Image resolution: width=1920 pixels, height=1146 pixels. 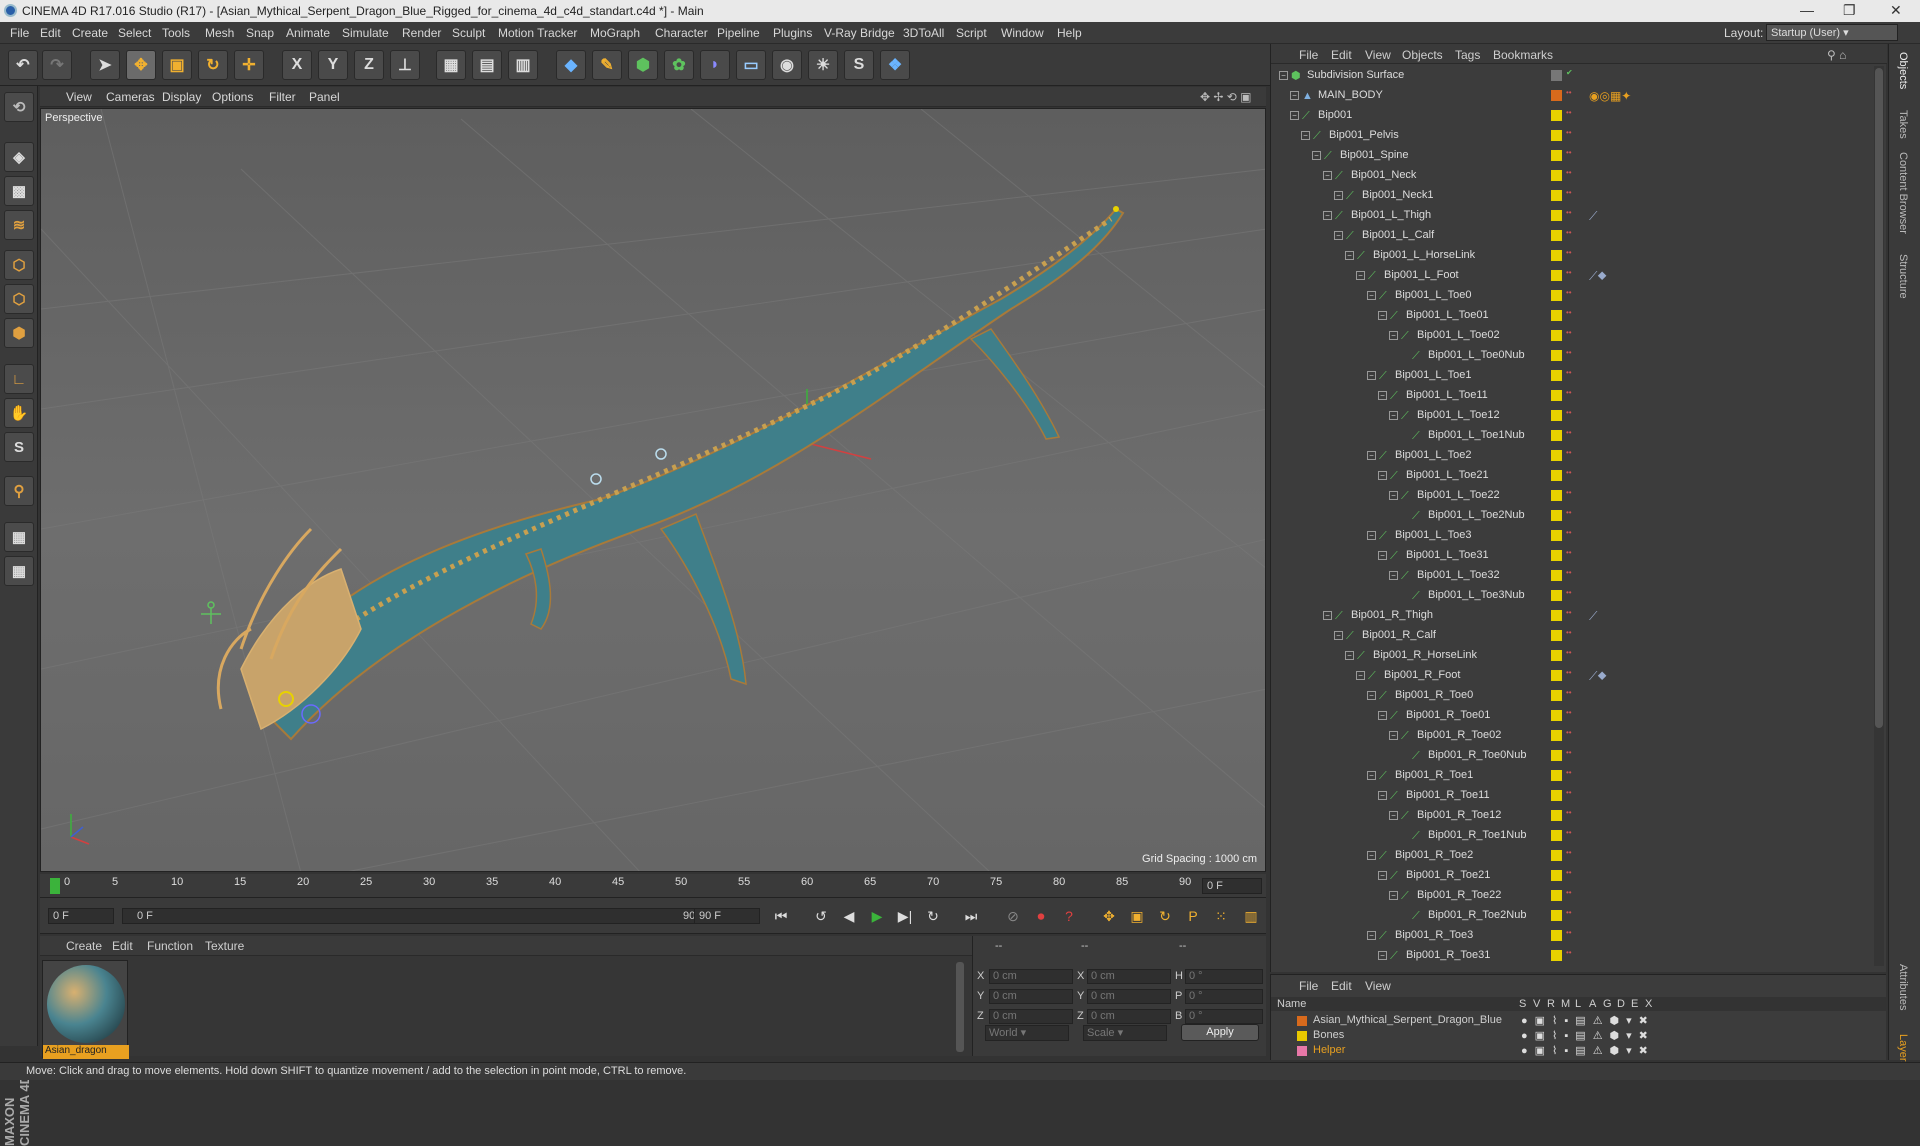 What do you see at coordinates (1308, 986) in the screenshot?
I see `layers-menu-file: File` at bounding box center [1308, 986].